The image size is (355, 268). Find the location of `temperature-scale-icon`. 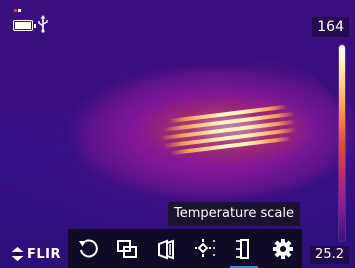

temperature-scale-icon is located at coordinates (242, 248).